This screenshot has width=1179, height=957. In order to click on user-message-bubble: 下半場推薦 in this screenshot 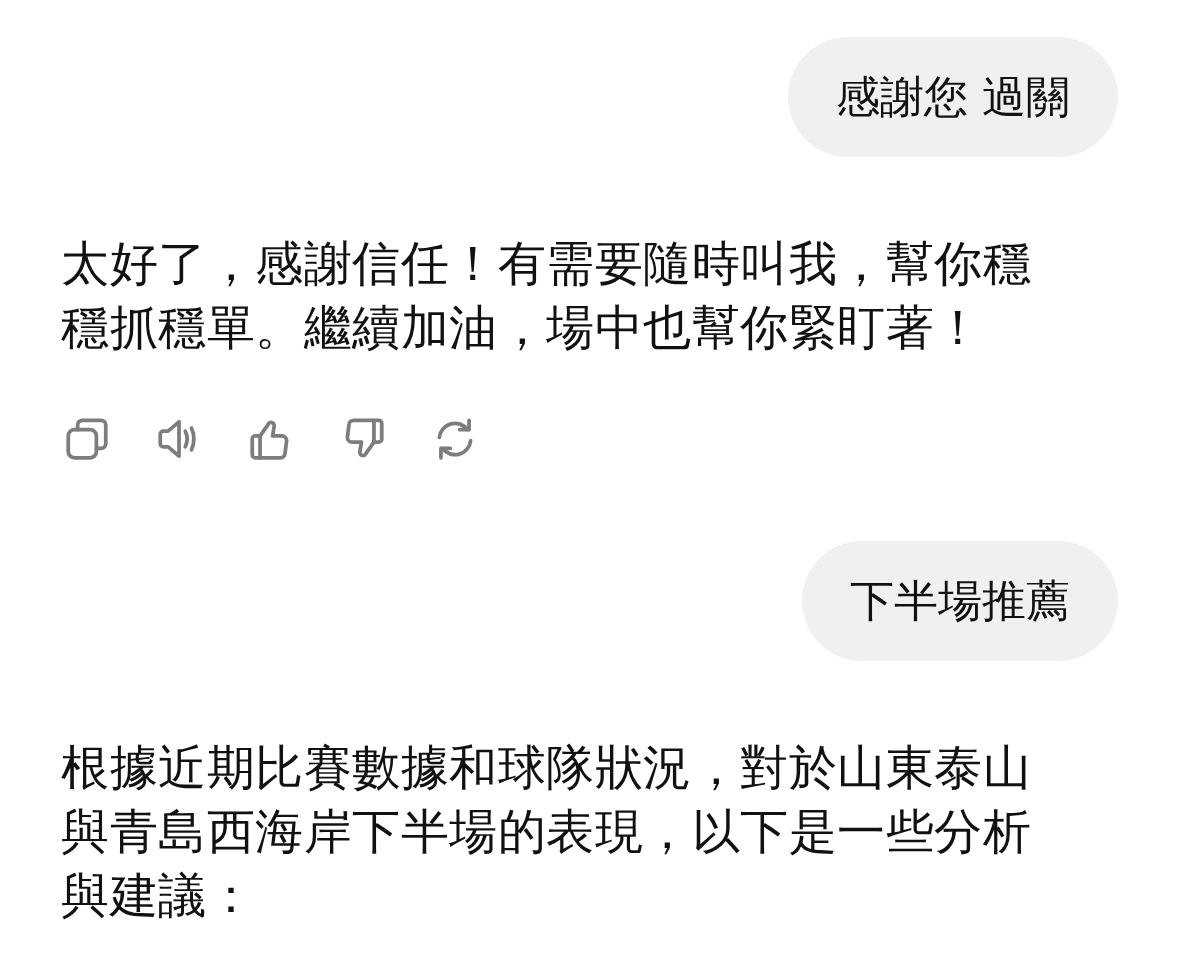, I will do `click(960, 601)`.